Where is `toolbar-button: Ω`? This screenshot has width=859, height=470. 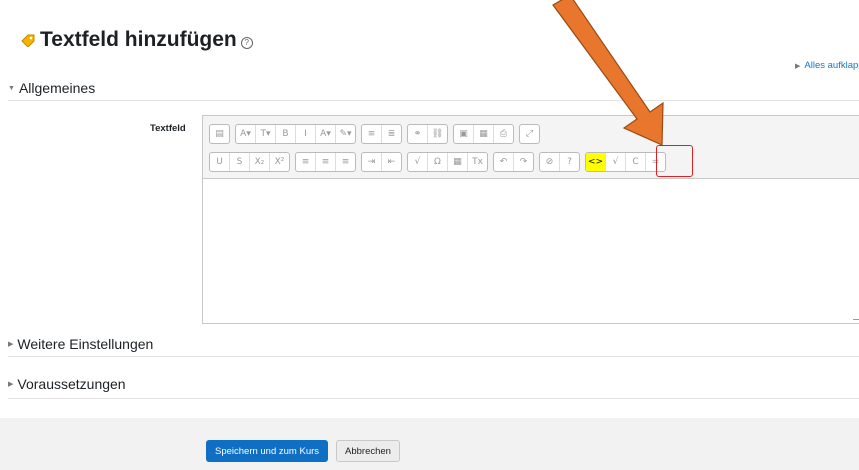
toolbar-button: Ω is located at coordinates (438, 162).